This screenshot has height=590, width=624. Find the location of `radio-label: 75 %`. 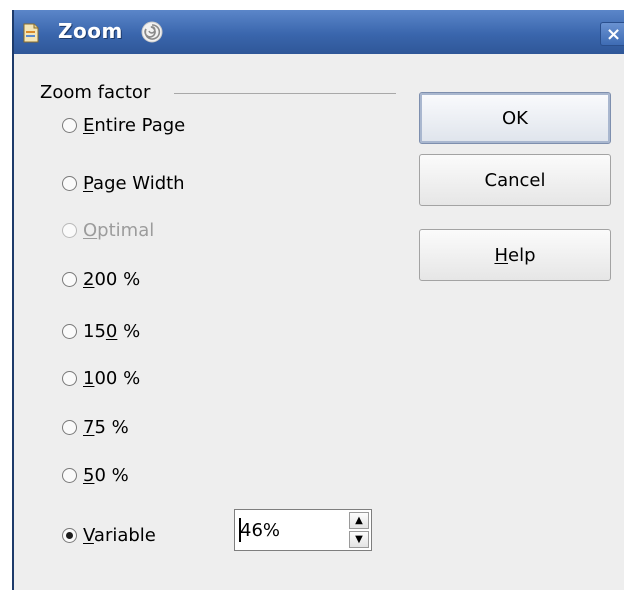

radio-label: 75 % is located at coordinates (106, 427).